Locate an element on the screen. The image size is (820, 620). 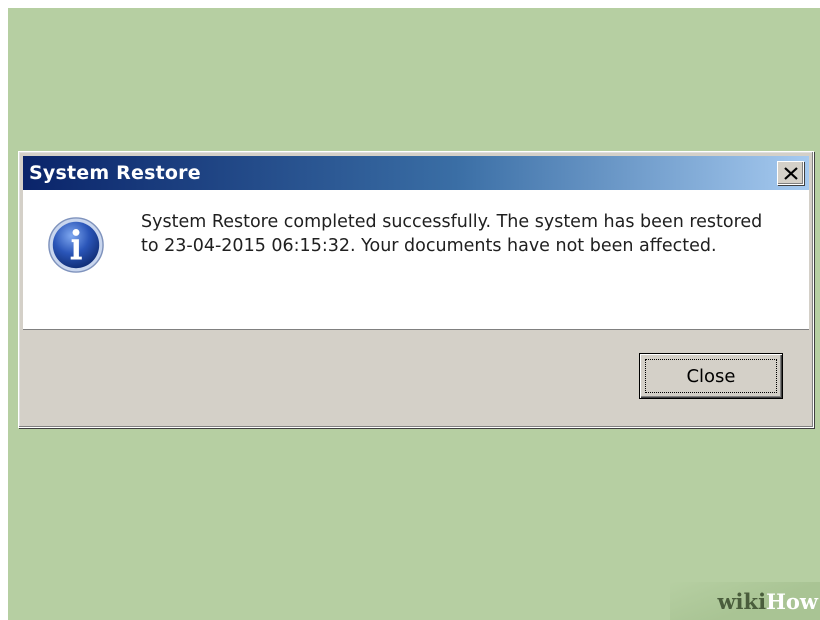
wikihow-watermark: wiki How is located at coordinates (745, 601).